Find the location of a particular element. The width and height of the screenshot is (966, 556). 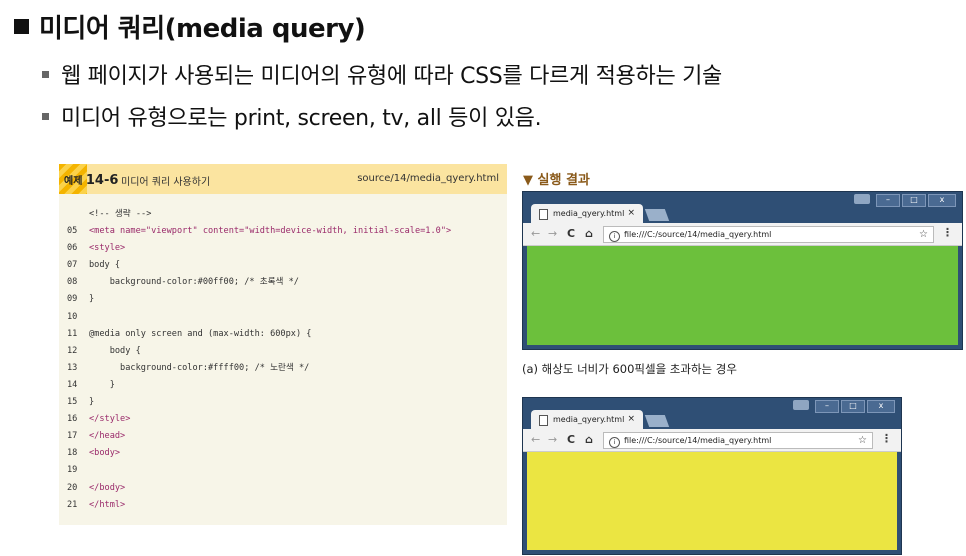

example-label: 예제 14-6 is located at coordinates (91, 180).